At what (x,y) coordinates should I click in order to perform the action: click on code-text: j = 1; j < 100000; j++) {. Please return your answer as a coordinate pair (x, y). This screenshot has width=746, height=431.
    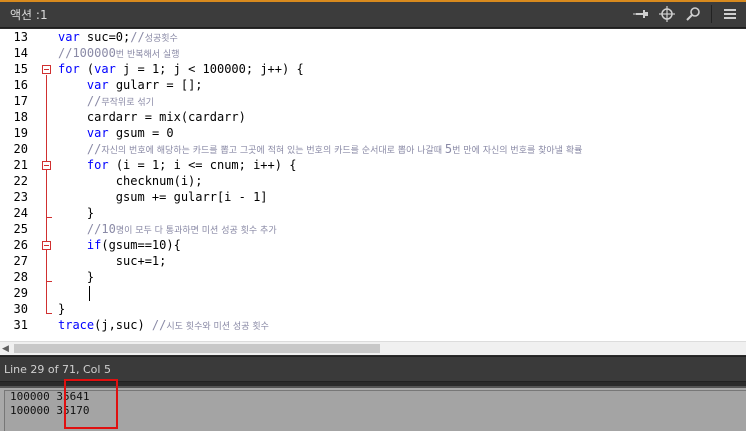
    Looking at the image, I should click on (209, 69).